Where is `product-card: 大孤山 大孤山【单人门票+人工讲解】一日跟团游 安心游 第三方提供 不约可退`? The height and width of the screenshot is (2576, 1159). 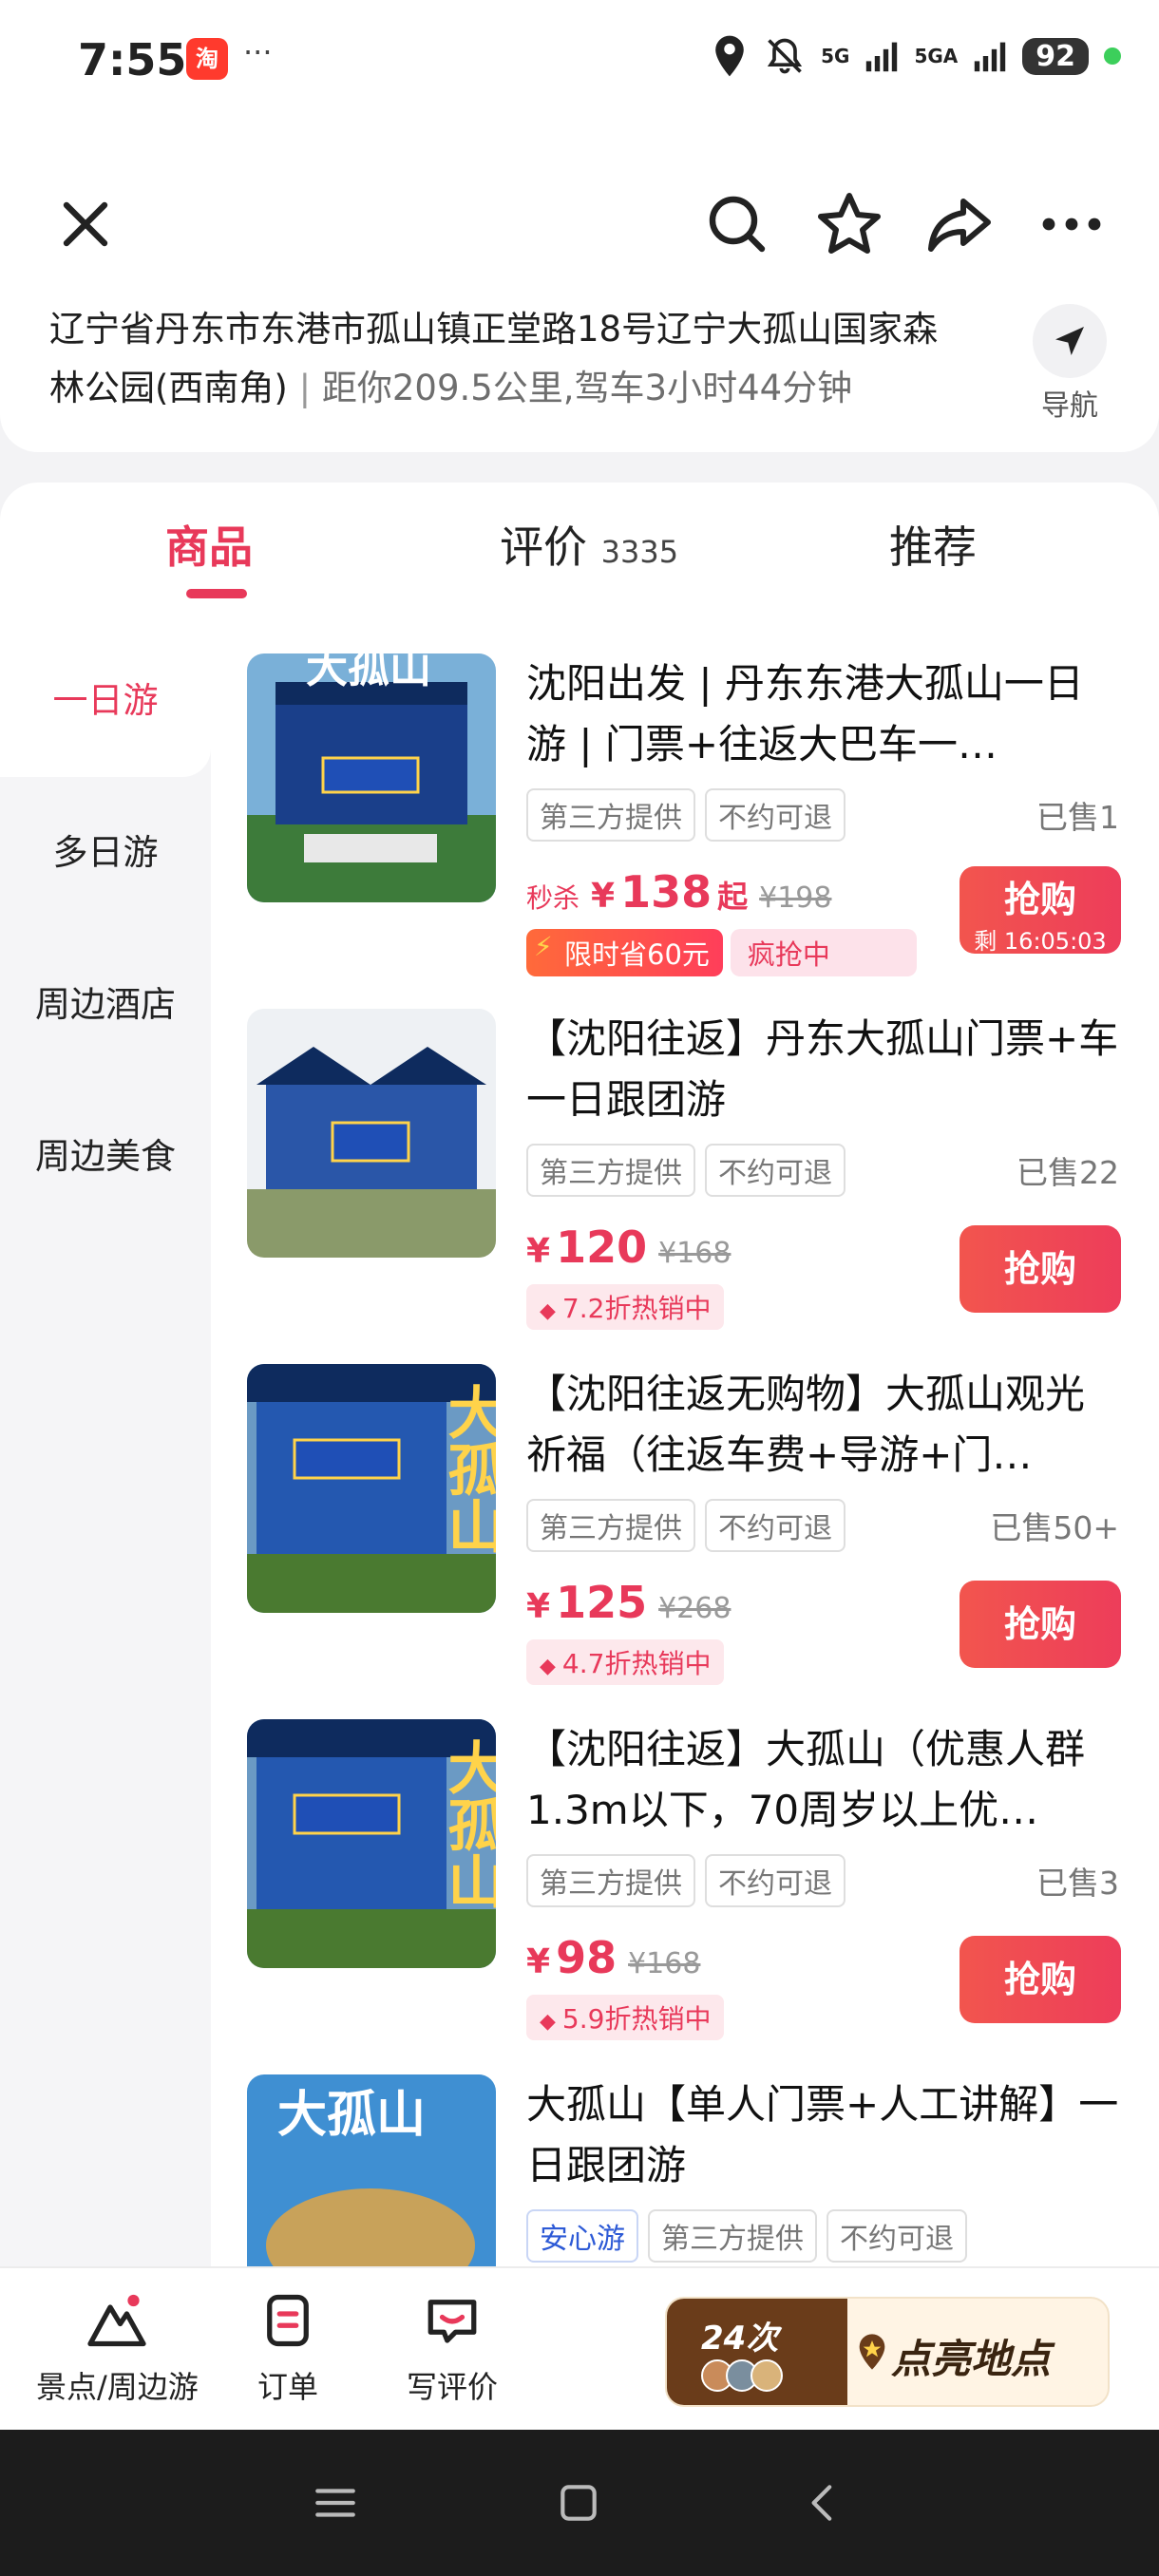
product-card: 大孤山 大孤山【单人门票+人工讲解】一日跟团游 安心游 第三方提供 不约可退 is located at coordinates (684, 2171).